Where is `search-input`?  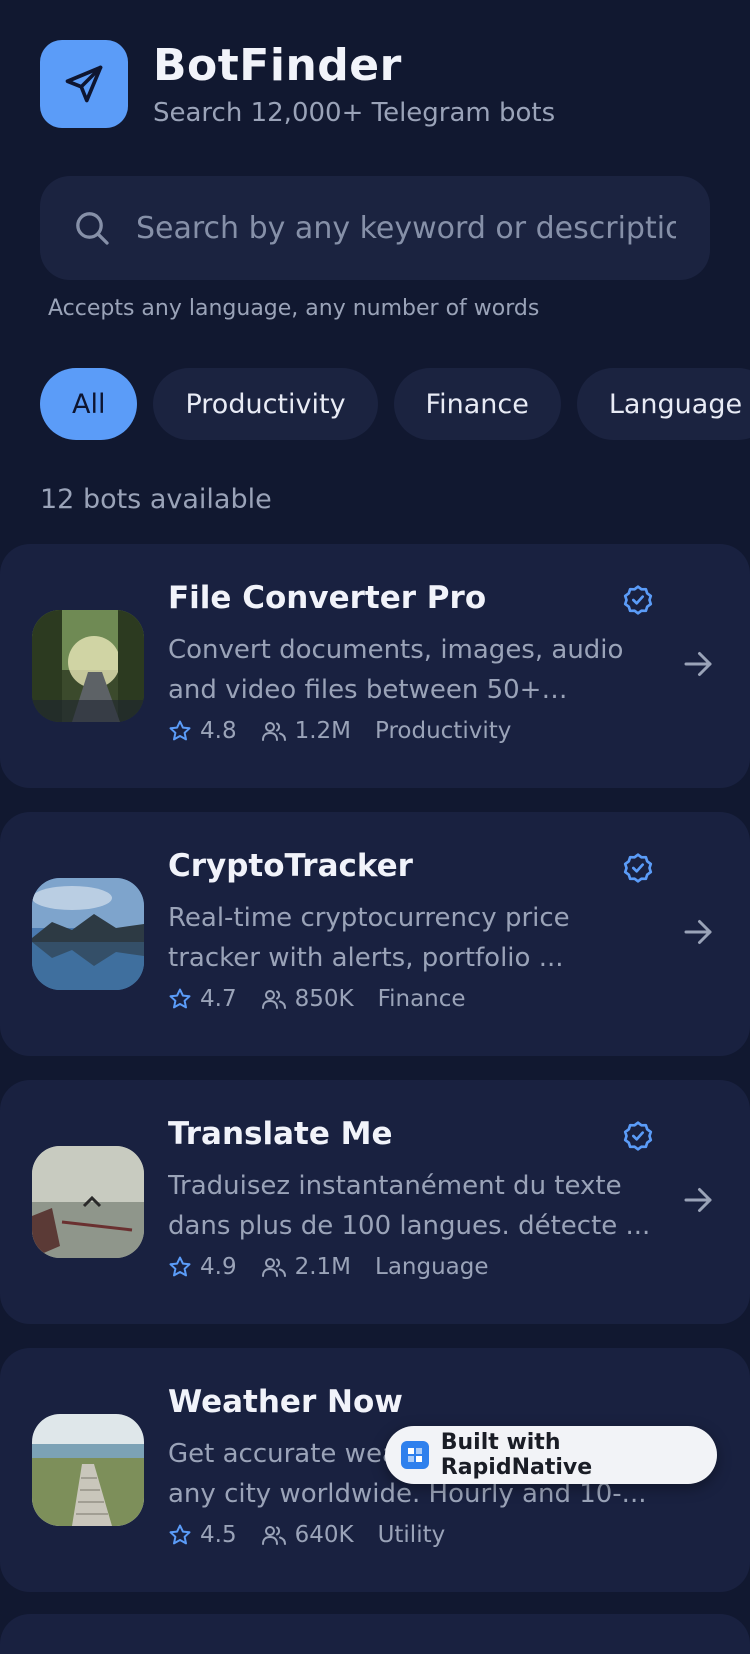
search-input is located at coordinates (406, 228).